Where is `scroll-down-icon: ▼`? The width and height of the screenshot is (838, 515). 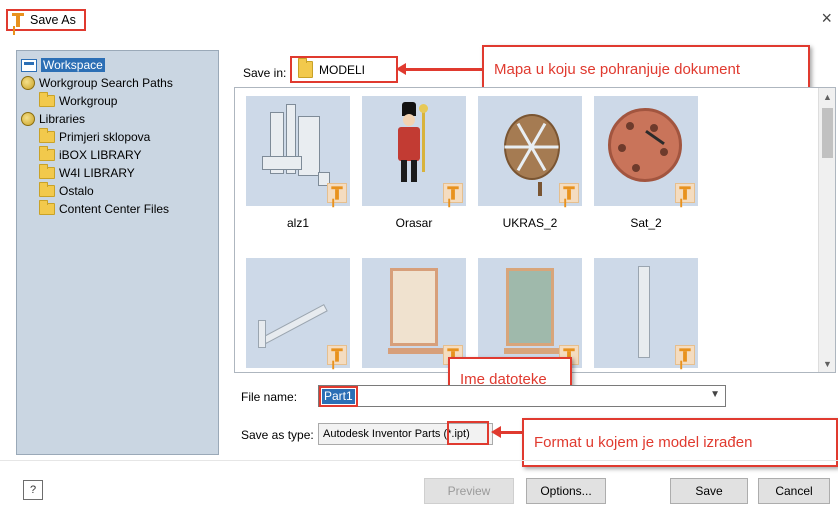 scroll-down-icon: ▼ is located at coordinates (827, 363).